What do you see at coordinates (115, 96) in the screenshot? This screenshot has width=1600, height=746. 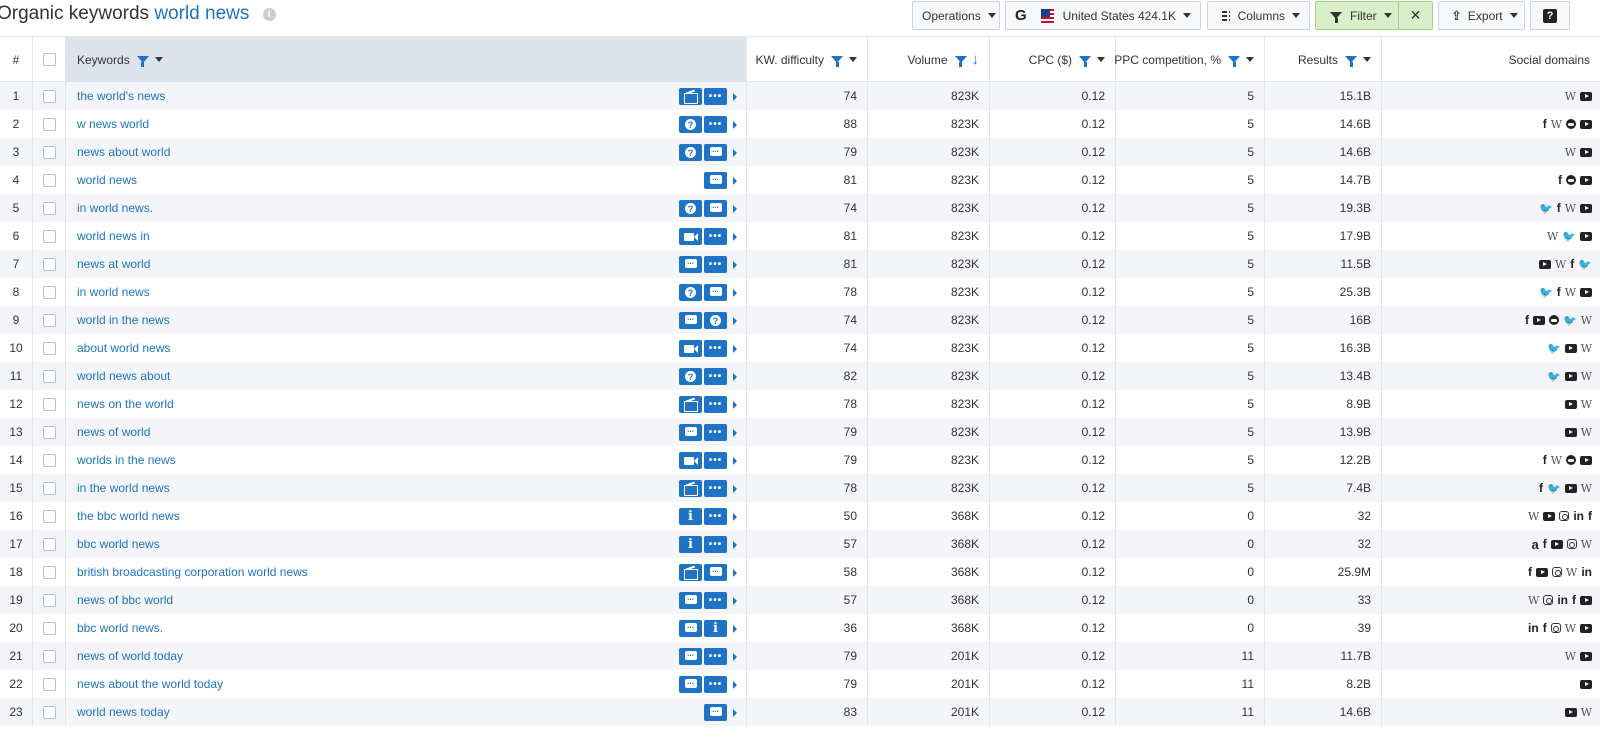 I see `keyword-link: the world's news` at bounding box center [115, 96].